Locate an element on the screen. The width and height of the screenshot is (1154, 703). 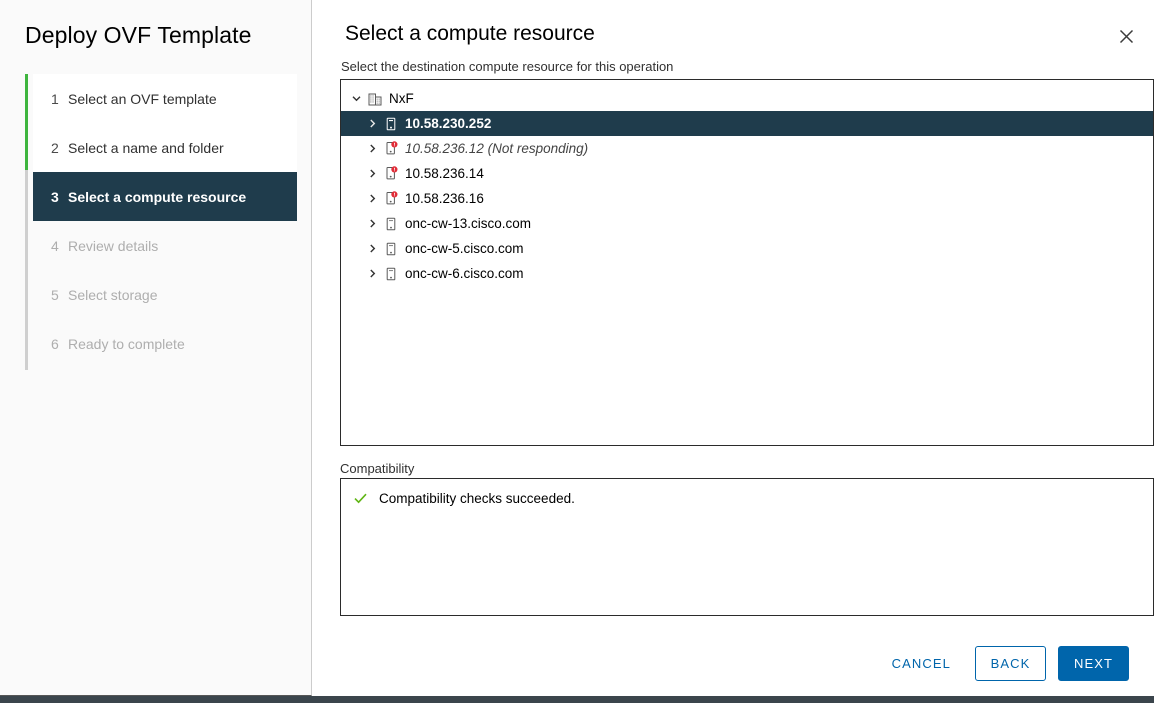
tree-node-label: 10.58.236.12 (Not responding) is located at coordinates (497, 148).